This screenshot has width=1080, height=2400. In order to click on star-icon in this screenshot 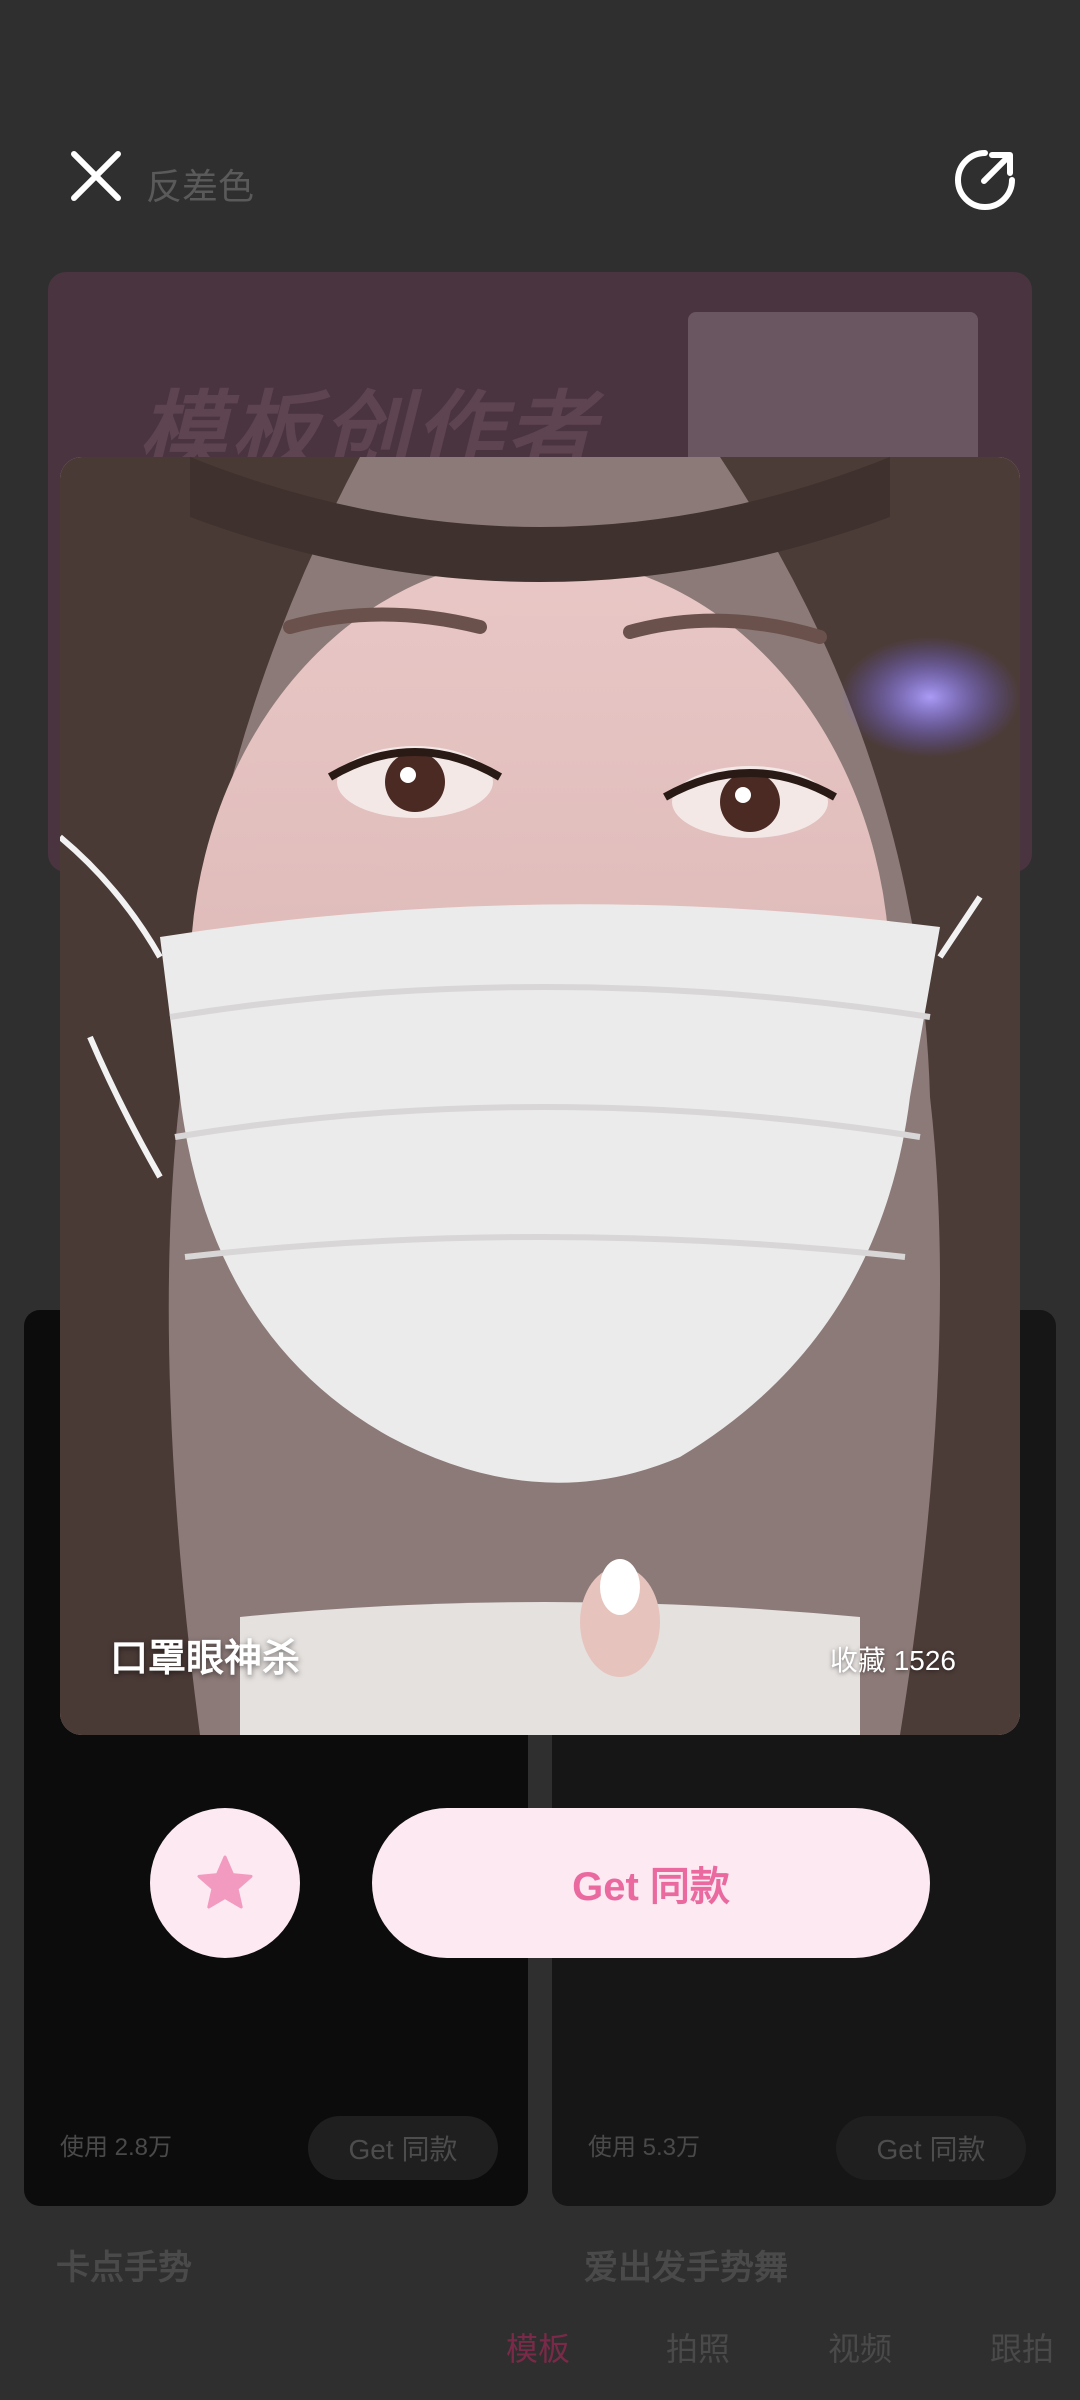, I will do `click(225, 1882)`.